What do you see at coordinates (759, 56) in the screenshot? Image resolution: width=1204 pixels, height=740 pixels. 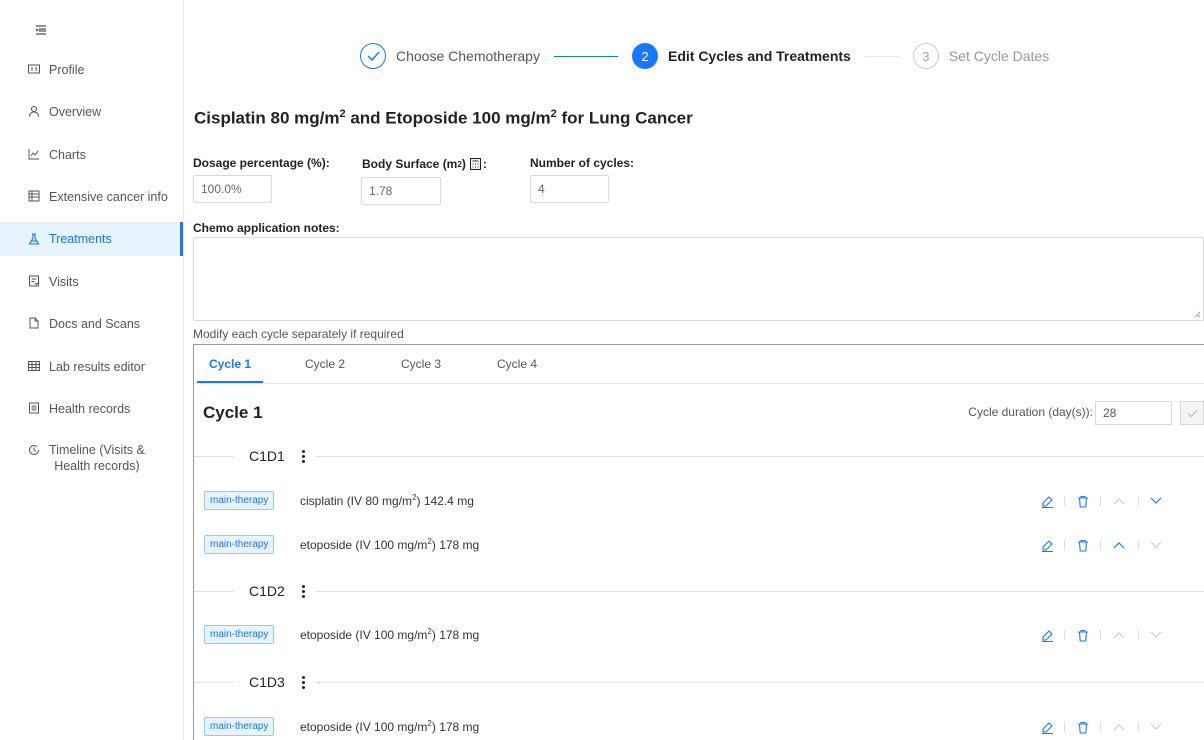 I see `step-2-label: Edit Cycles and Treatments` at bounding box center [759, 56].